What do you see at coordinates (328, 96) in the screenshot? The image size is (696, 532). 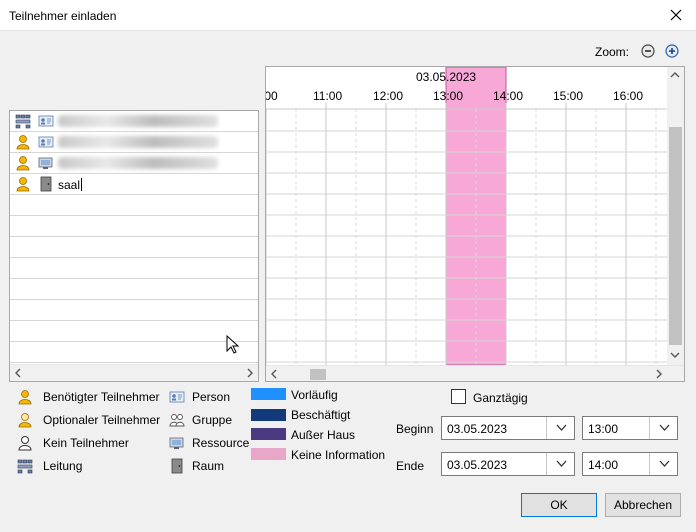 I see `hour-label: 11:00` at bounding box center [328, 96].